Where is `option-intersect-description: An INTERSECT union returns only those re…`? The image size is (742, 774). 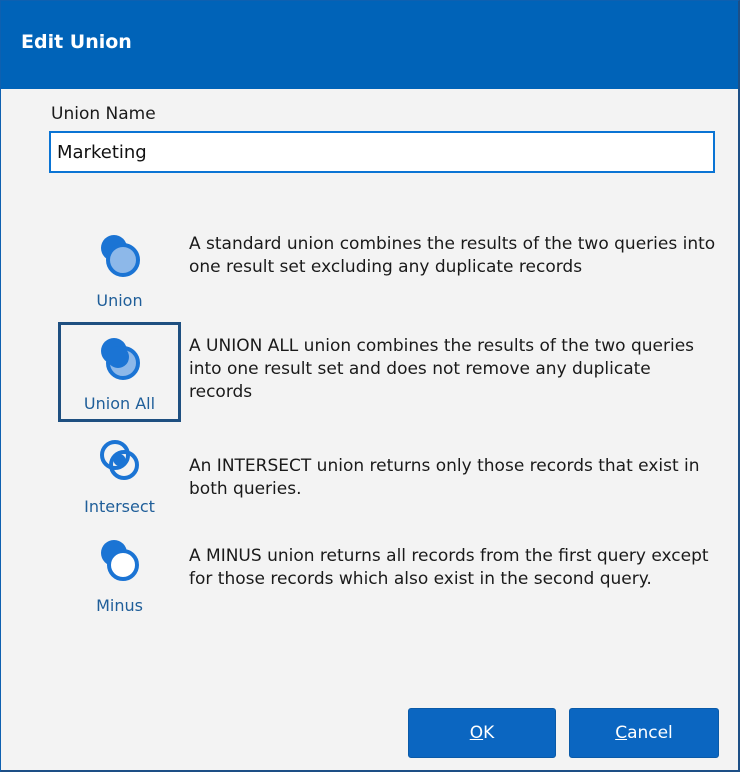
option-intersect-description: An INTERSECT union returns only those re… is located at coordinates (444, 477).